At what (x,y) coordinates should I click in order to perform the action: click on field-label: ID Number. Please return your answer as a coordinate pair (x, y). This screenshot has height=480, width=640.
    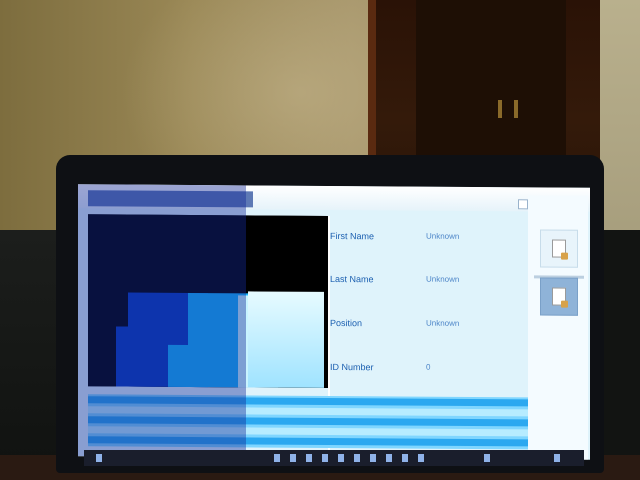
    Looking at the image, I should click on (352, 367).